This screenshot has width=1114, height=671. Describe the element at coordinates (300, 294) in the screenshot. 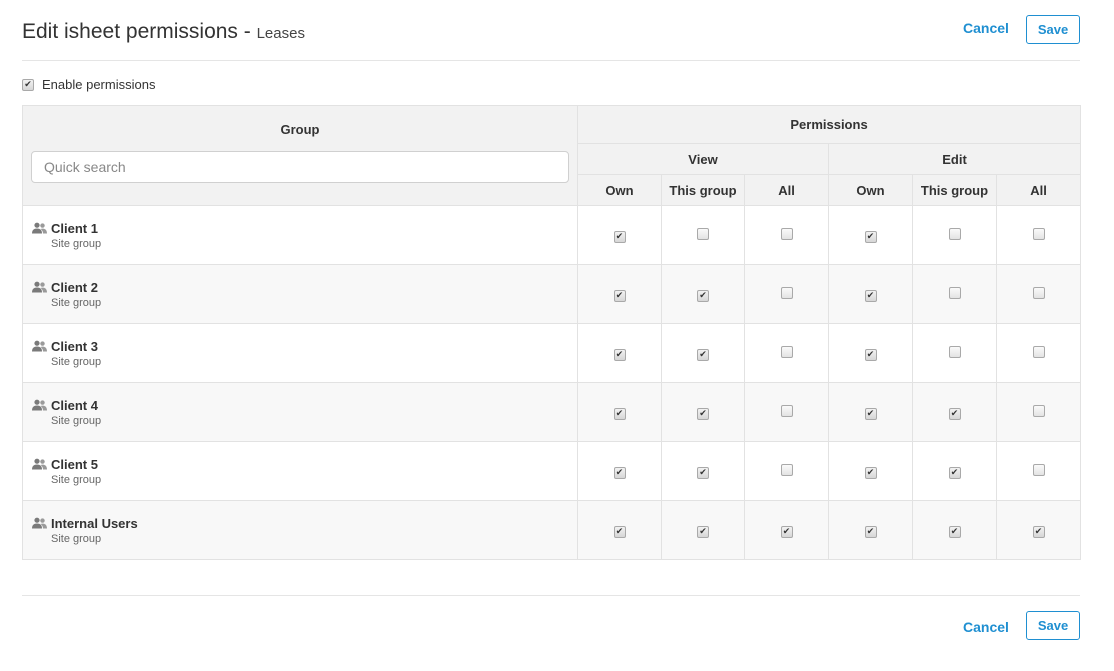

I see `group-cell: Client 2 Site group` at that location.